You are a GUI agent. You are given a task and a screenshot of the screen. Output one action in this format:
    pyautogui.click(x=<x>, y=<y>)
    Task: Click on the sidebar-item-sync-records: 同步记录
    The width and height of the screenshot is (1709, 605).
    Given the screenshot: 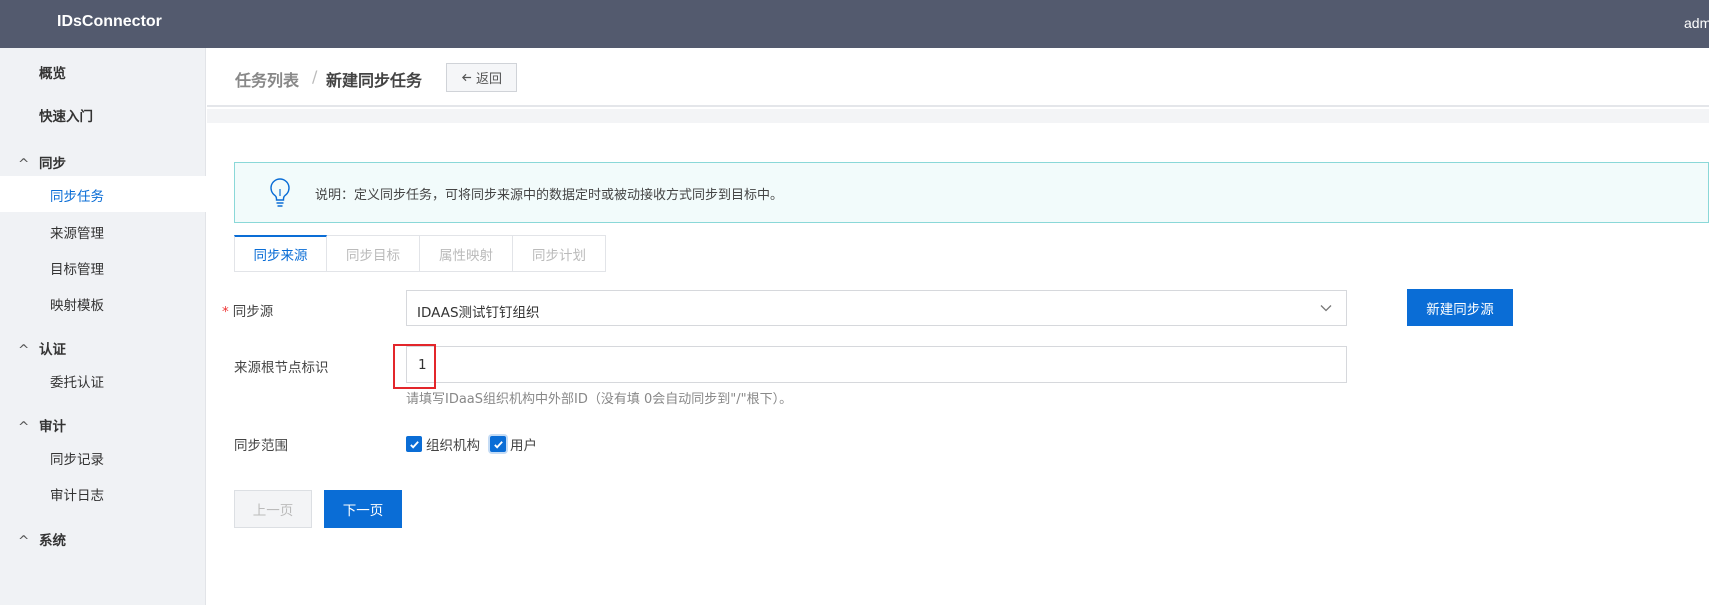 What is the action you would take?
    pyautogui.click(x=77, y=458)
    